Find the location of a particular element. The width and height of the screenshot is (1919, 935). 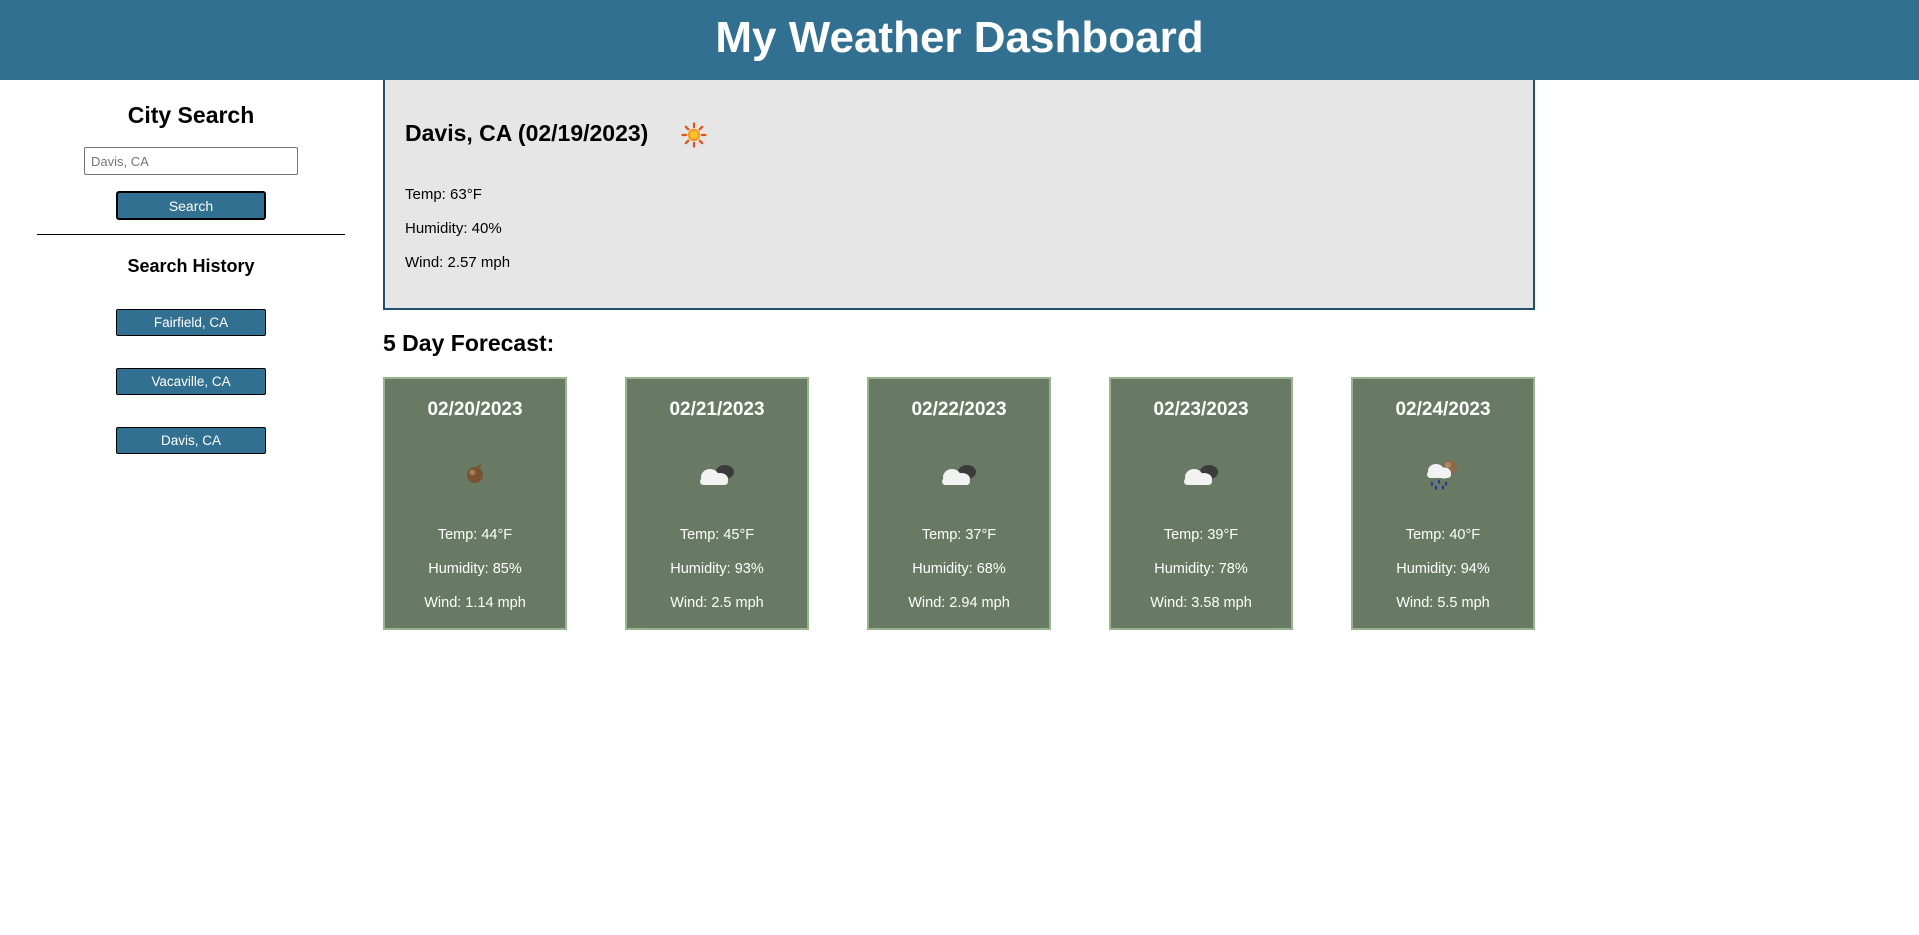

forecast-temp: Temp: 45°F is located at coordinates (717, 535).